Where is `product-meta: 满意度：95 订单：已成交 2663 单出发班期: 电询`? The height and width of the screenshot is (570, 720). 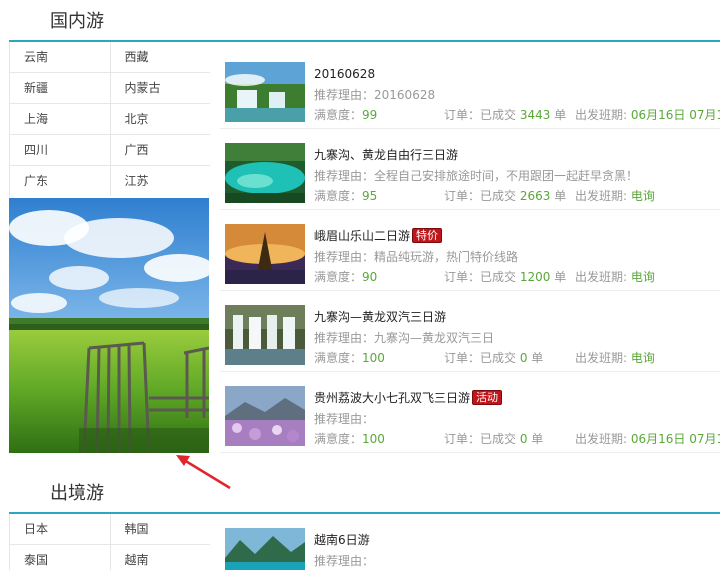
product-meta: 满意度：95 订单：已成交 2663 单出发班期: 电询 is located at coordinates (517, 196).